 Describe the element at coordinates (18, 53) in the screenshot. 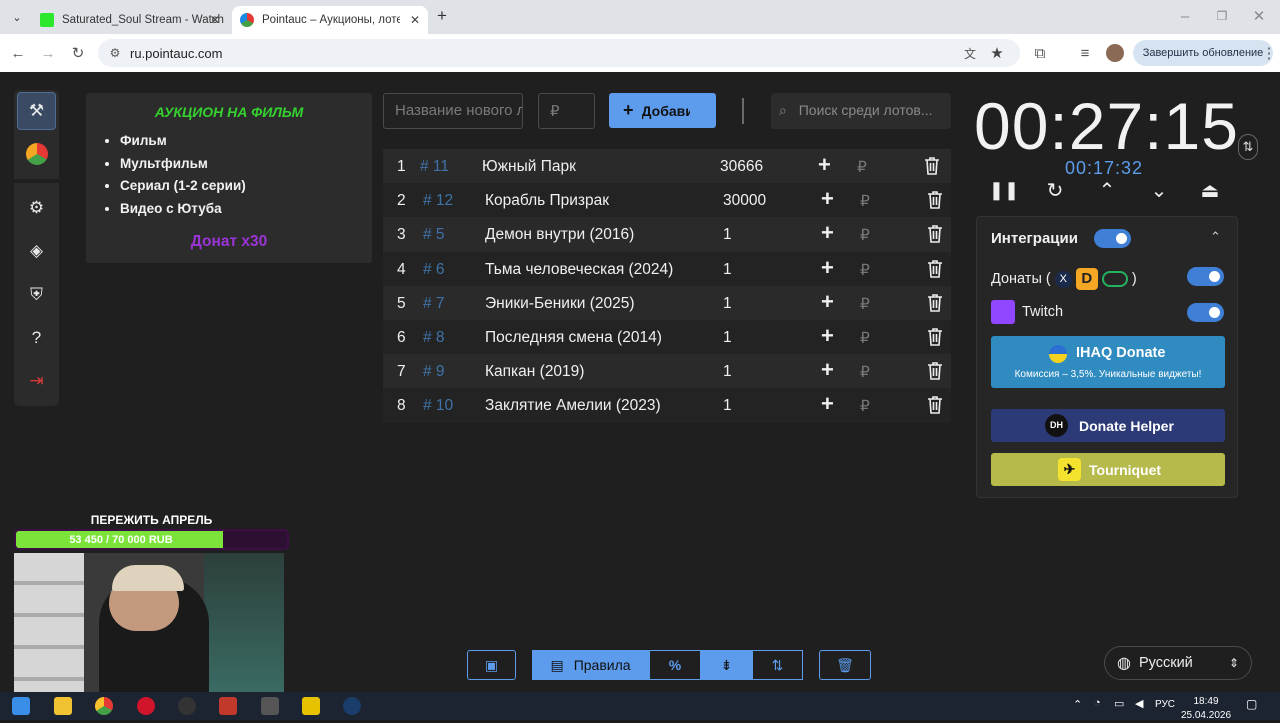

I see `back-icon: ←` at that location.